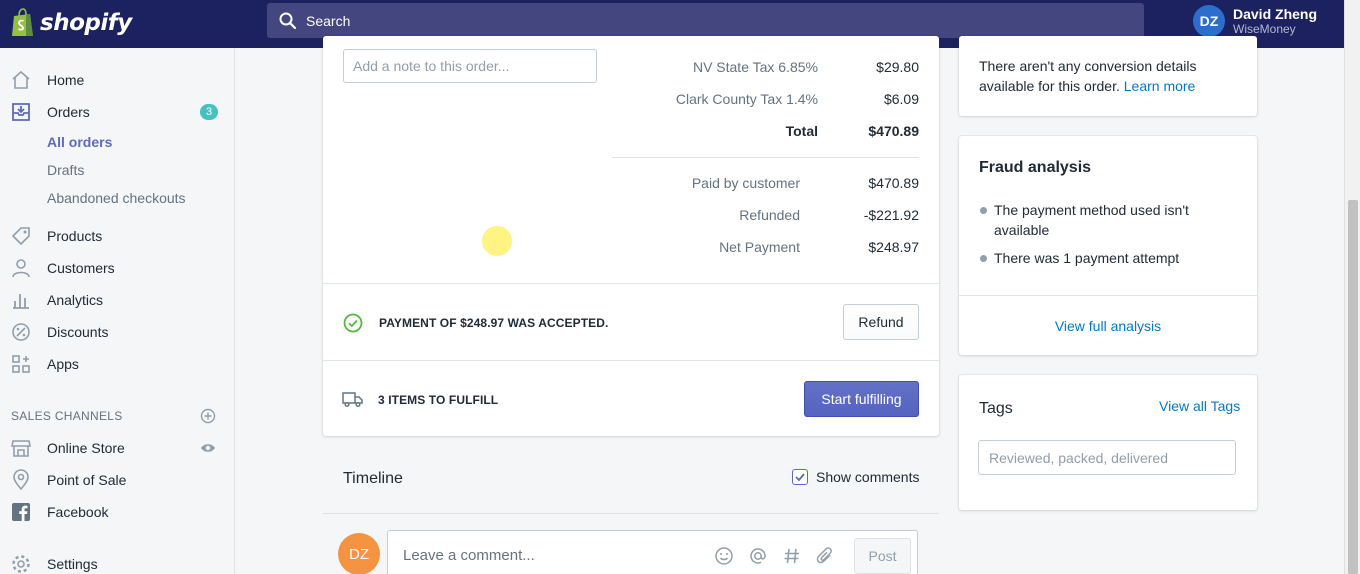 The image size is (1360, 574). I want to click on search-placeholder: Search, so click(328, 20).